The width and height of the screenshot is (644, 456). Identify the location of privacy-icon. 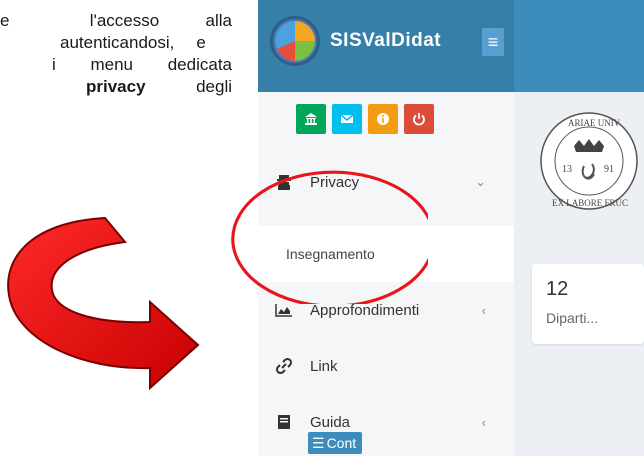
(284, 182).